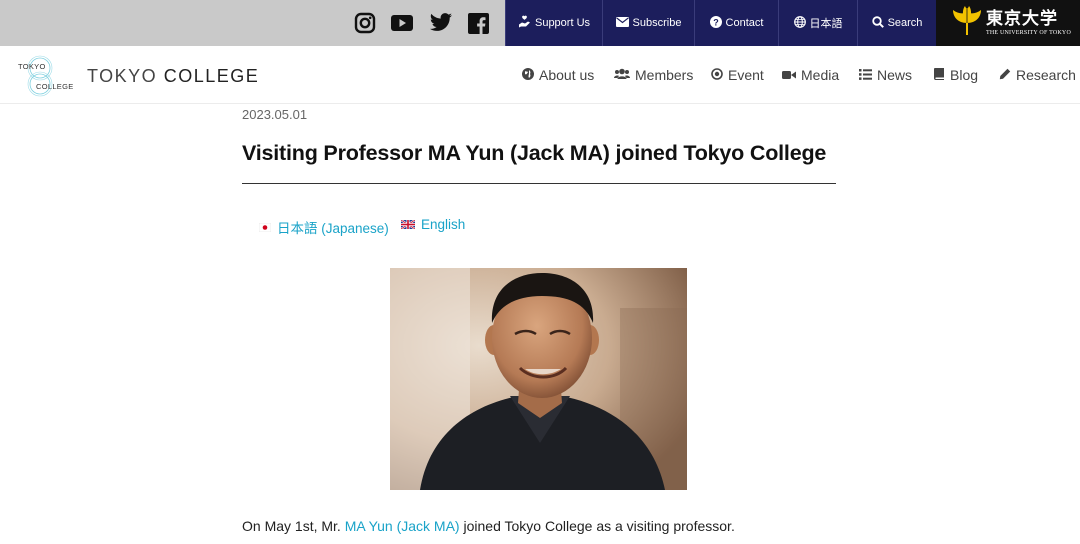 The image size is (1080, 544). I want to click on nav-blog-label: Blog, so click(964, 75).